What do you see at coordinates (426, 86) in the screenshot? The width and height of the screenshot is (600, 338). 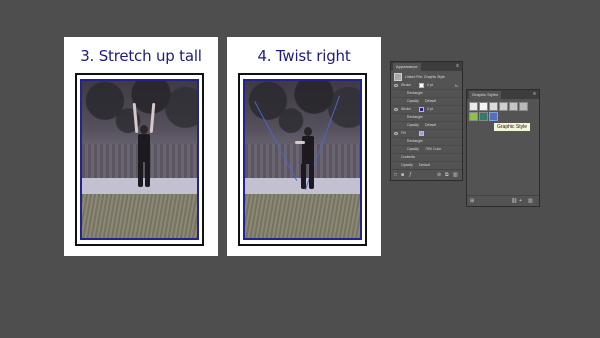 I see `appearance-row: Stroke 0 pt fx` at bounding box center [426, 86].